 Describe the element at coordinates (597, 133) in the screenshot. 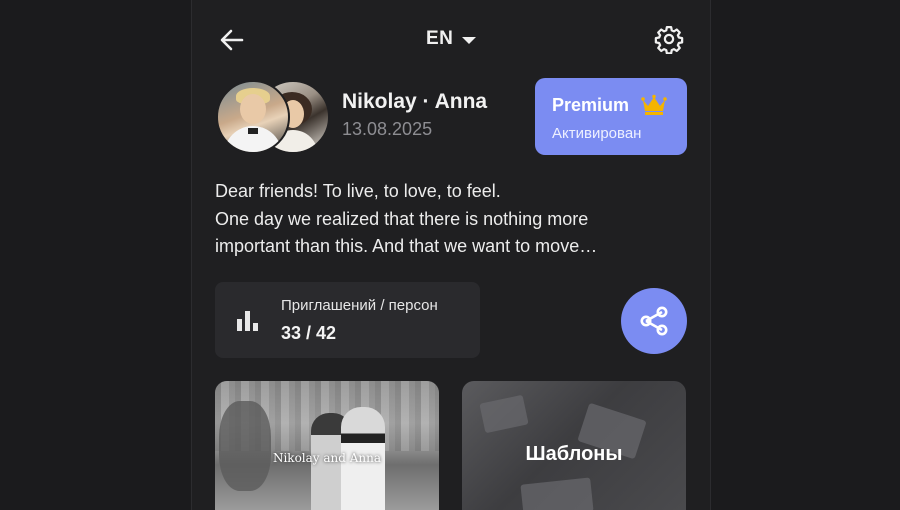

I see `premium-status: Активирован` at that location.